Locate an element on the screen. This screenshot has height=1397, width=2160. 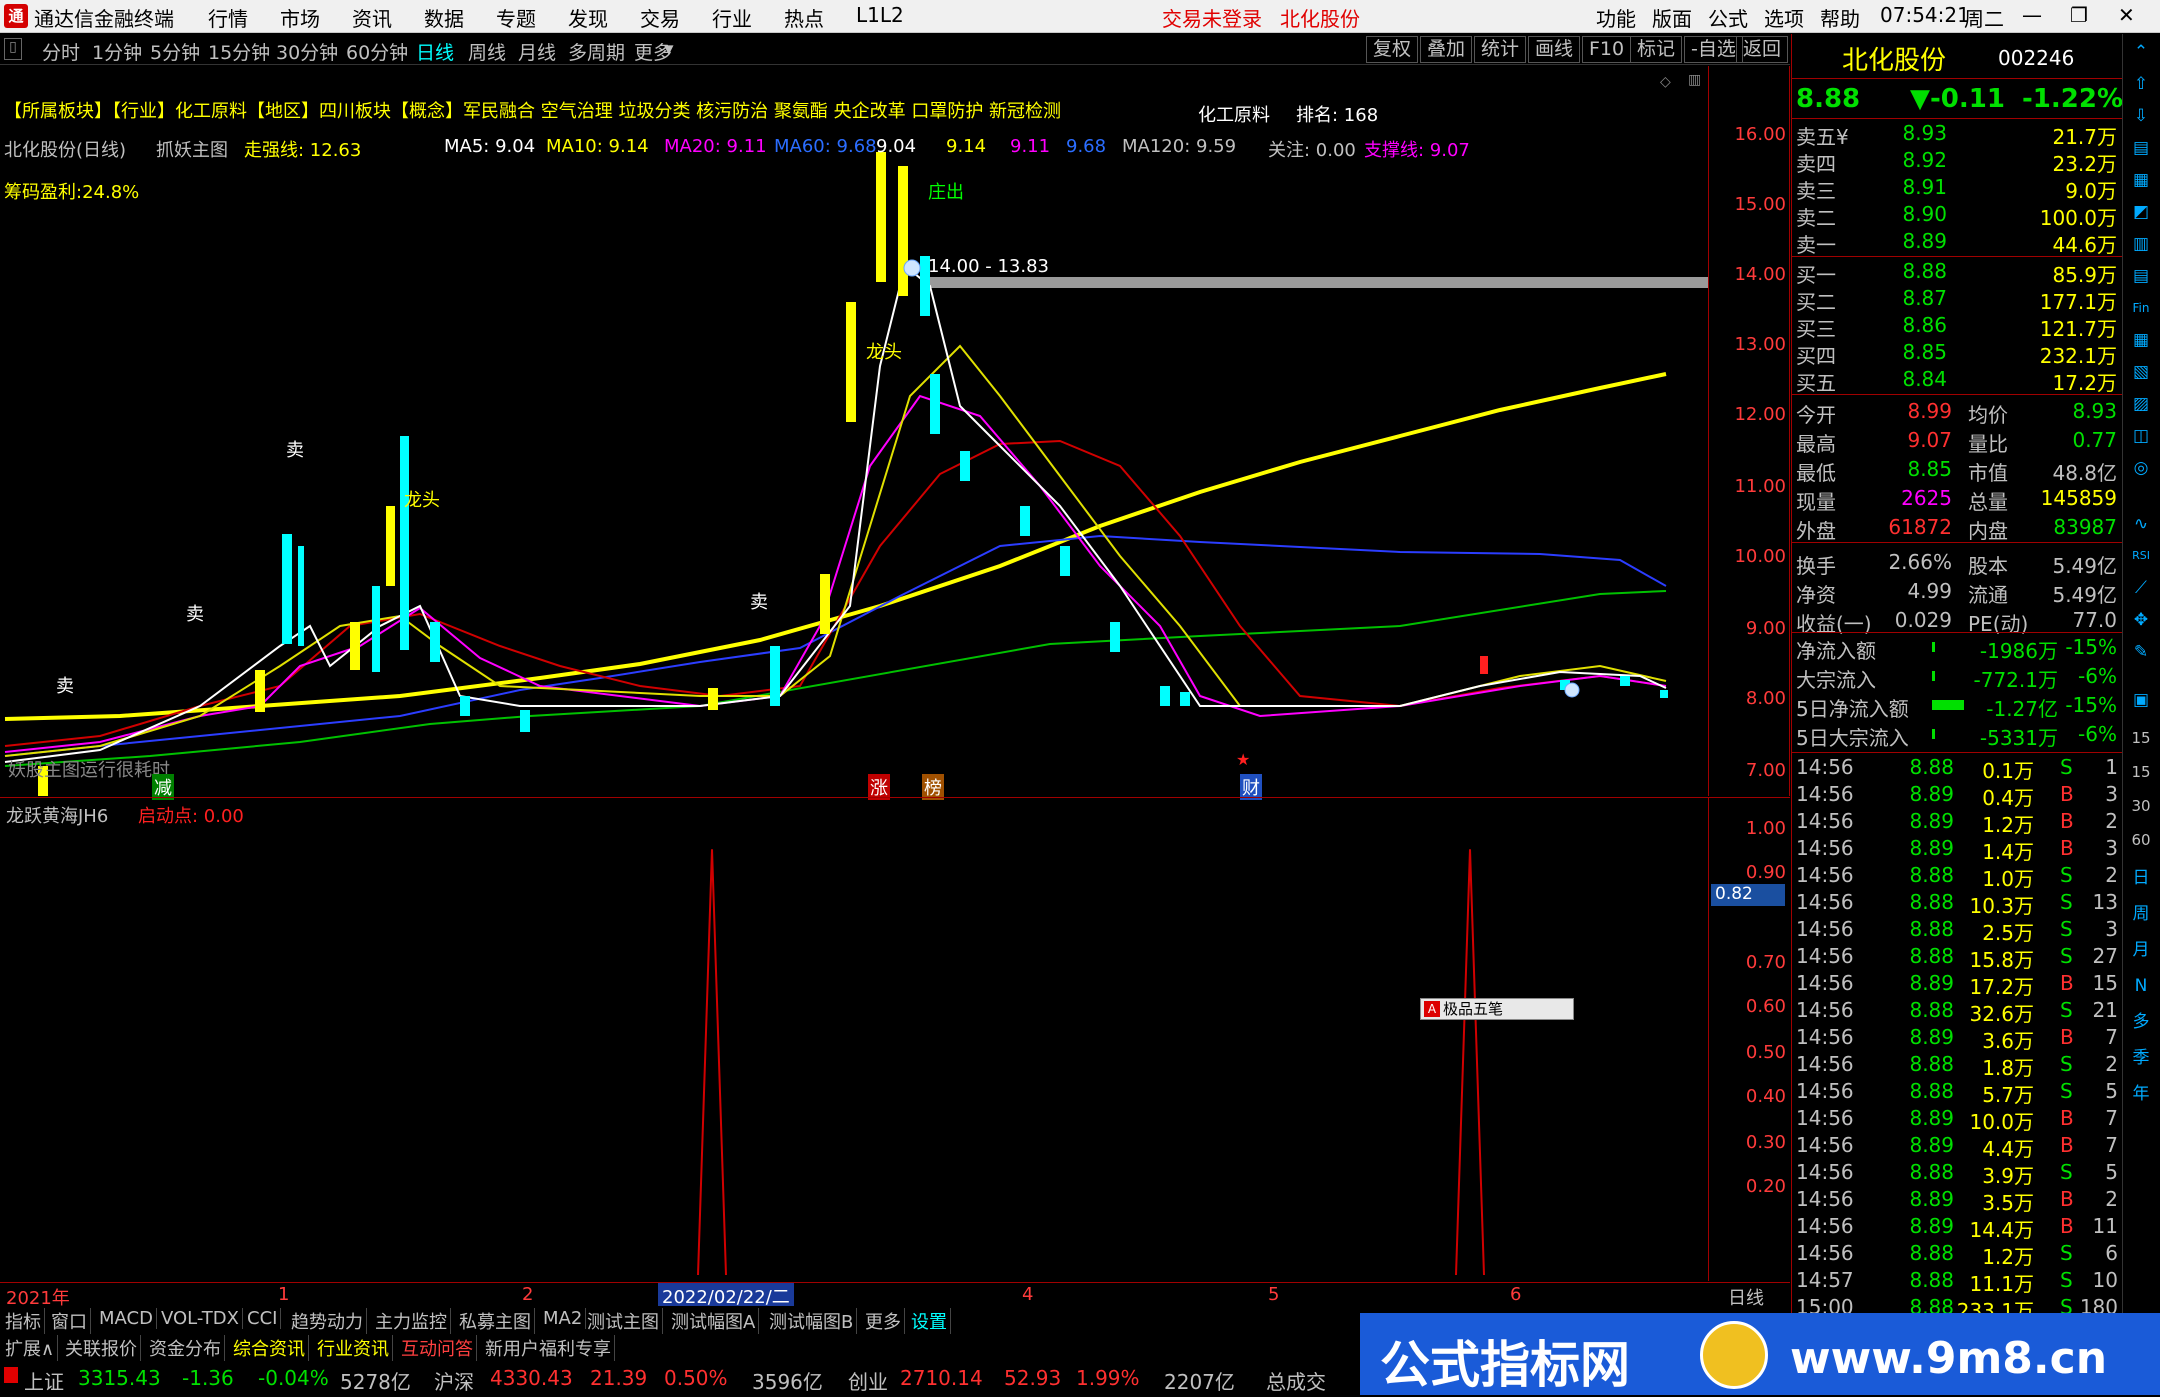
period-btn: 月 is located at coordinates (2141, 950).